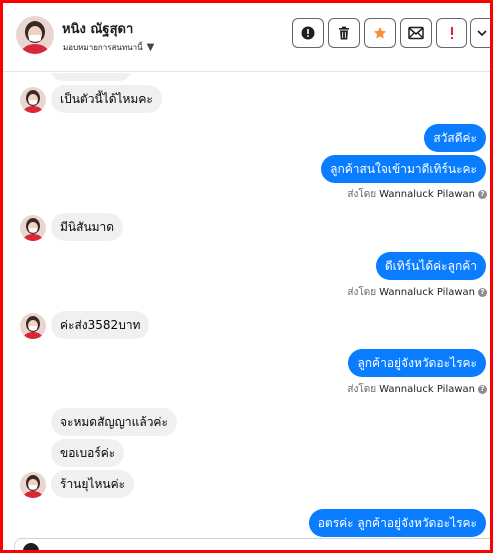  I want to click on mark-unread-icon, so click(416, 33).